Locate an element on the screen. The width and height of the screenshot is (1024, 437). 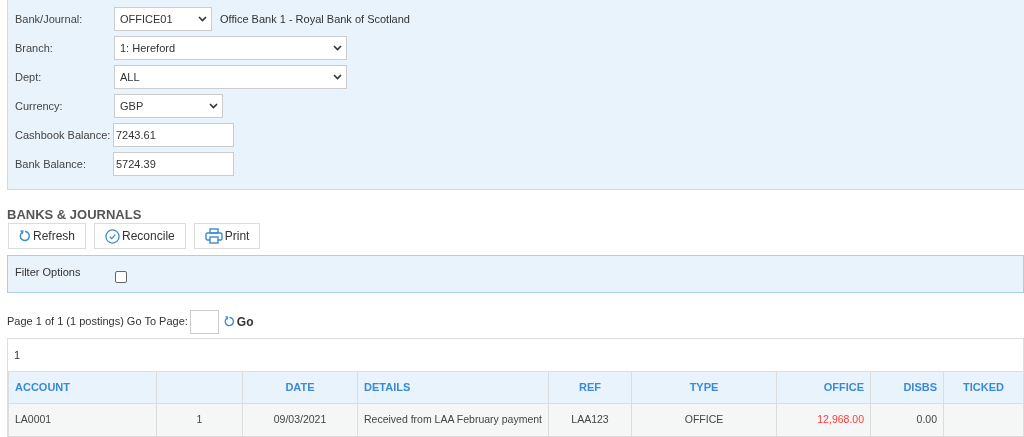
table-cell: 09/03/2021 is located at coordinates (300, 419).